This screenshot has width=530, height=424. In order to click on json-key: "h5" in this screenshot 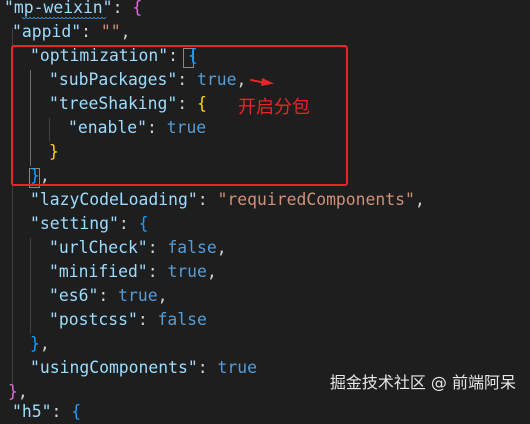, I will do `click(32, 411)`.